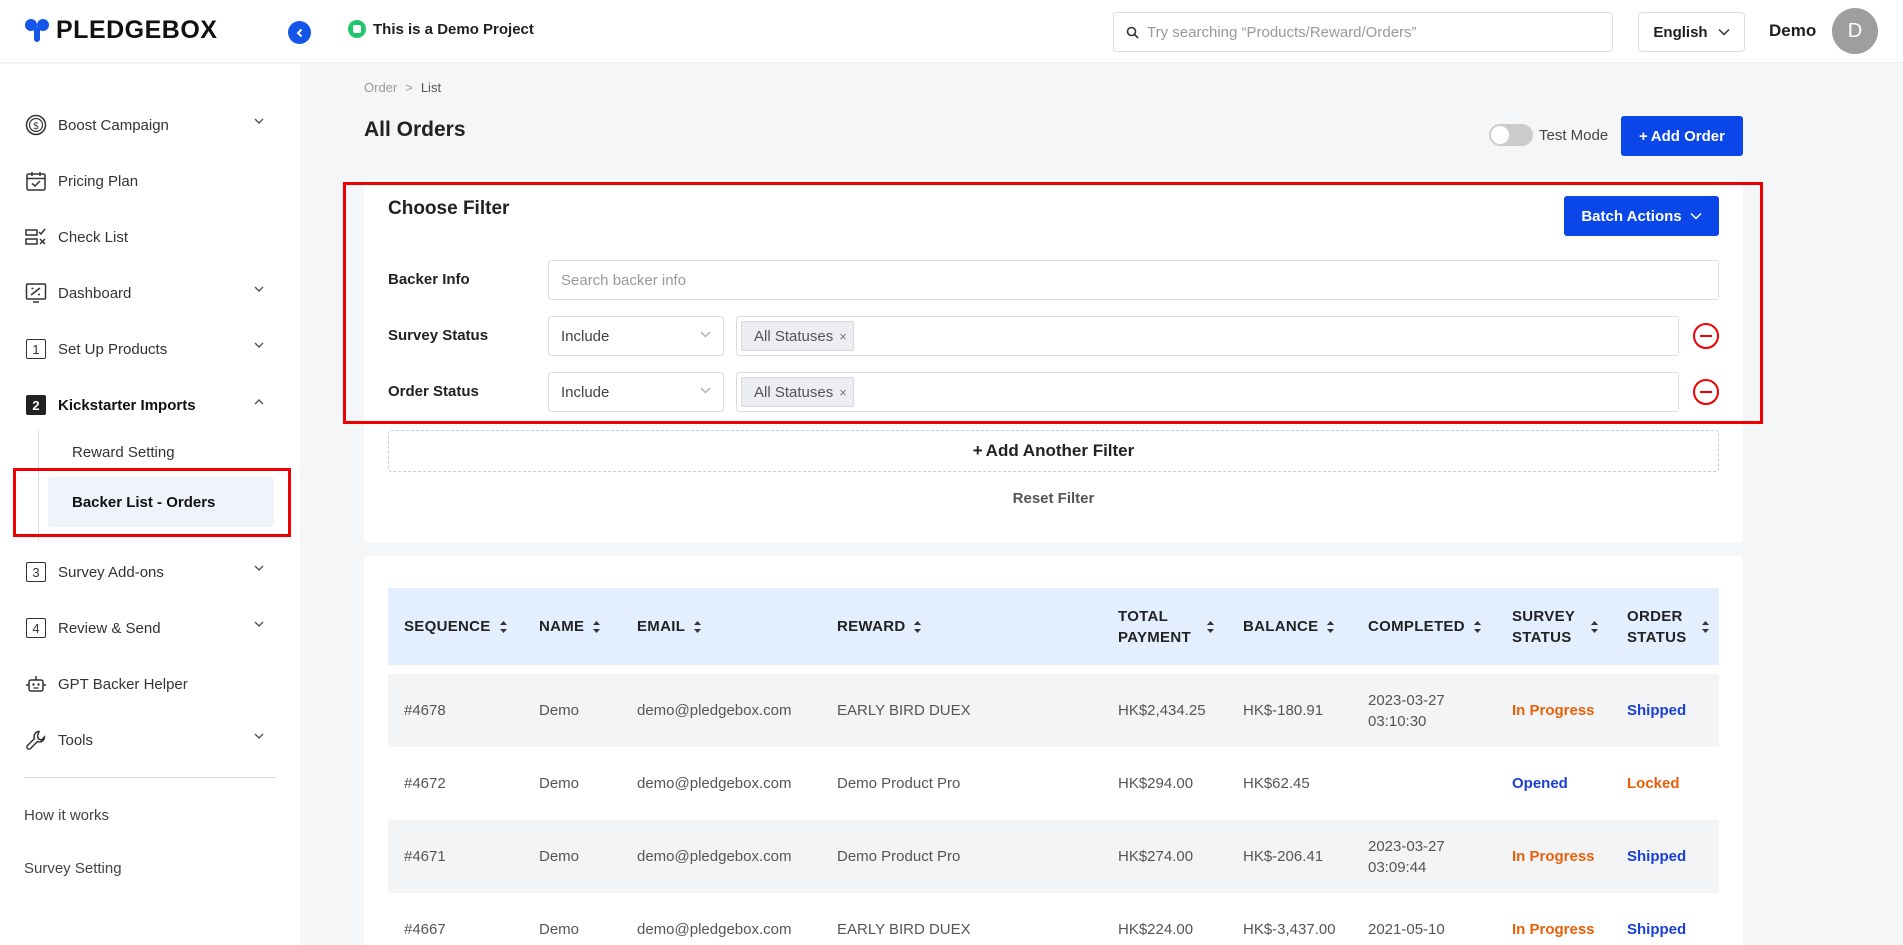  Describe the element at coordinates (109, 628) in the screenshot. I see `sidebar-item-label: Review & Send` at that location.